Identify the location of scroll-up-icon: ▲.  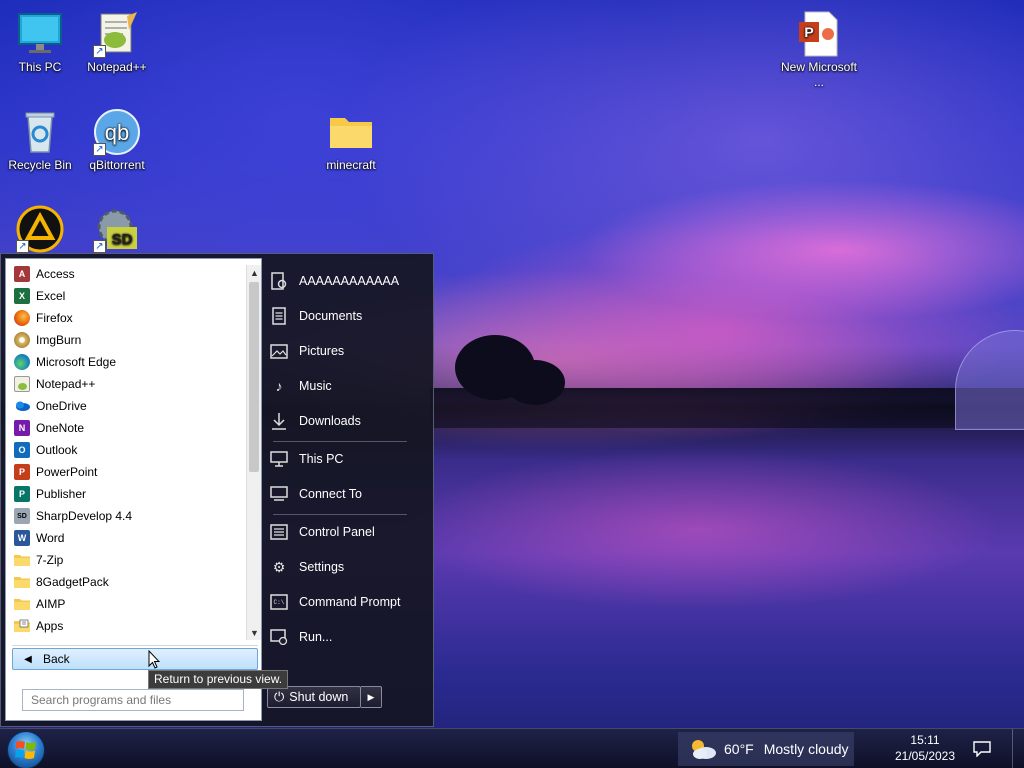
(254, 272).